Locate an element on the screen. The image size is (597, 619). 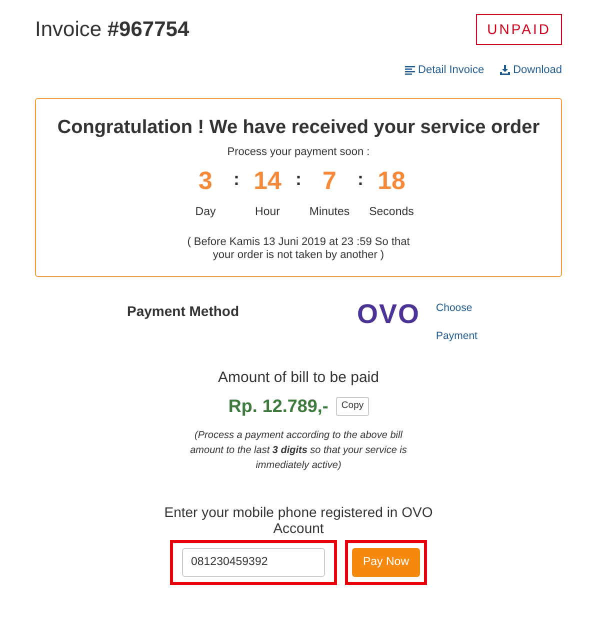
order-title: Congratulation ! We have received your service order is located at coordinates (298, 128).